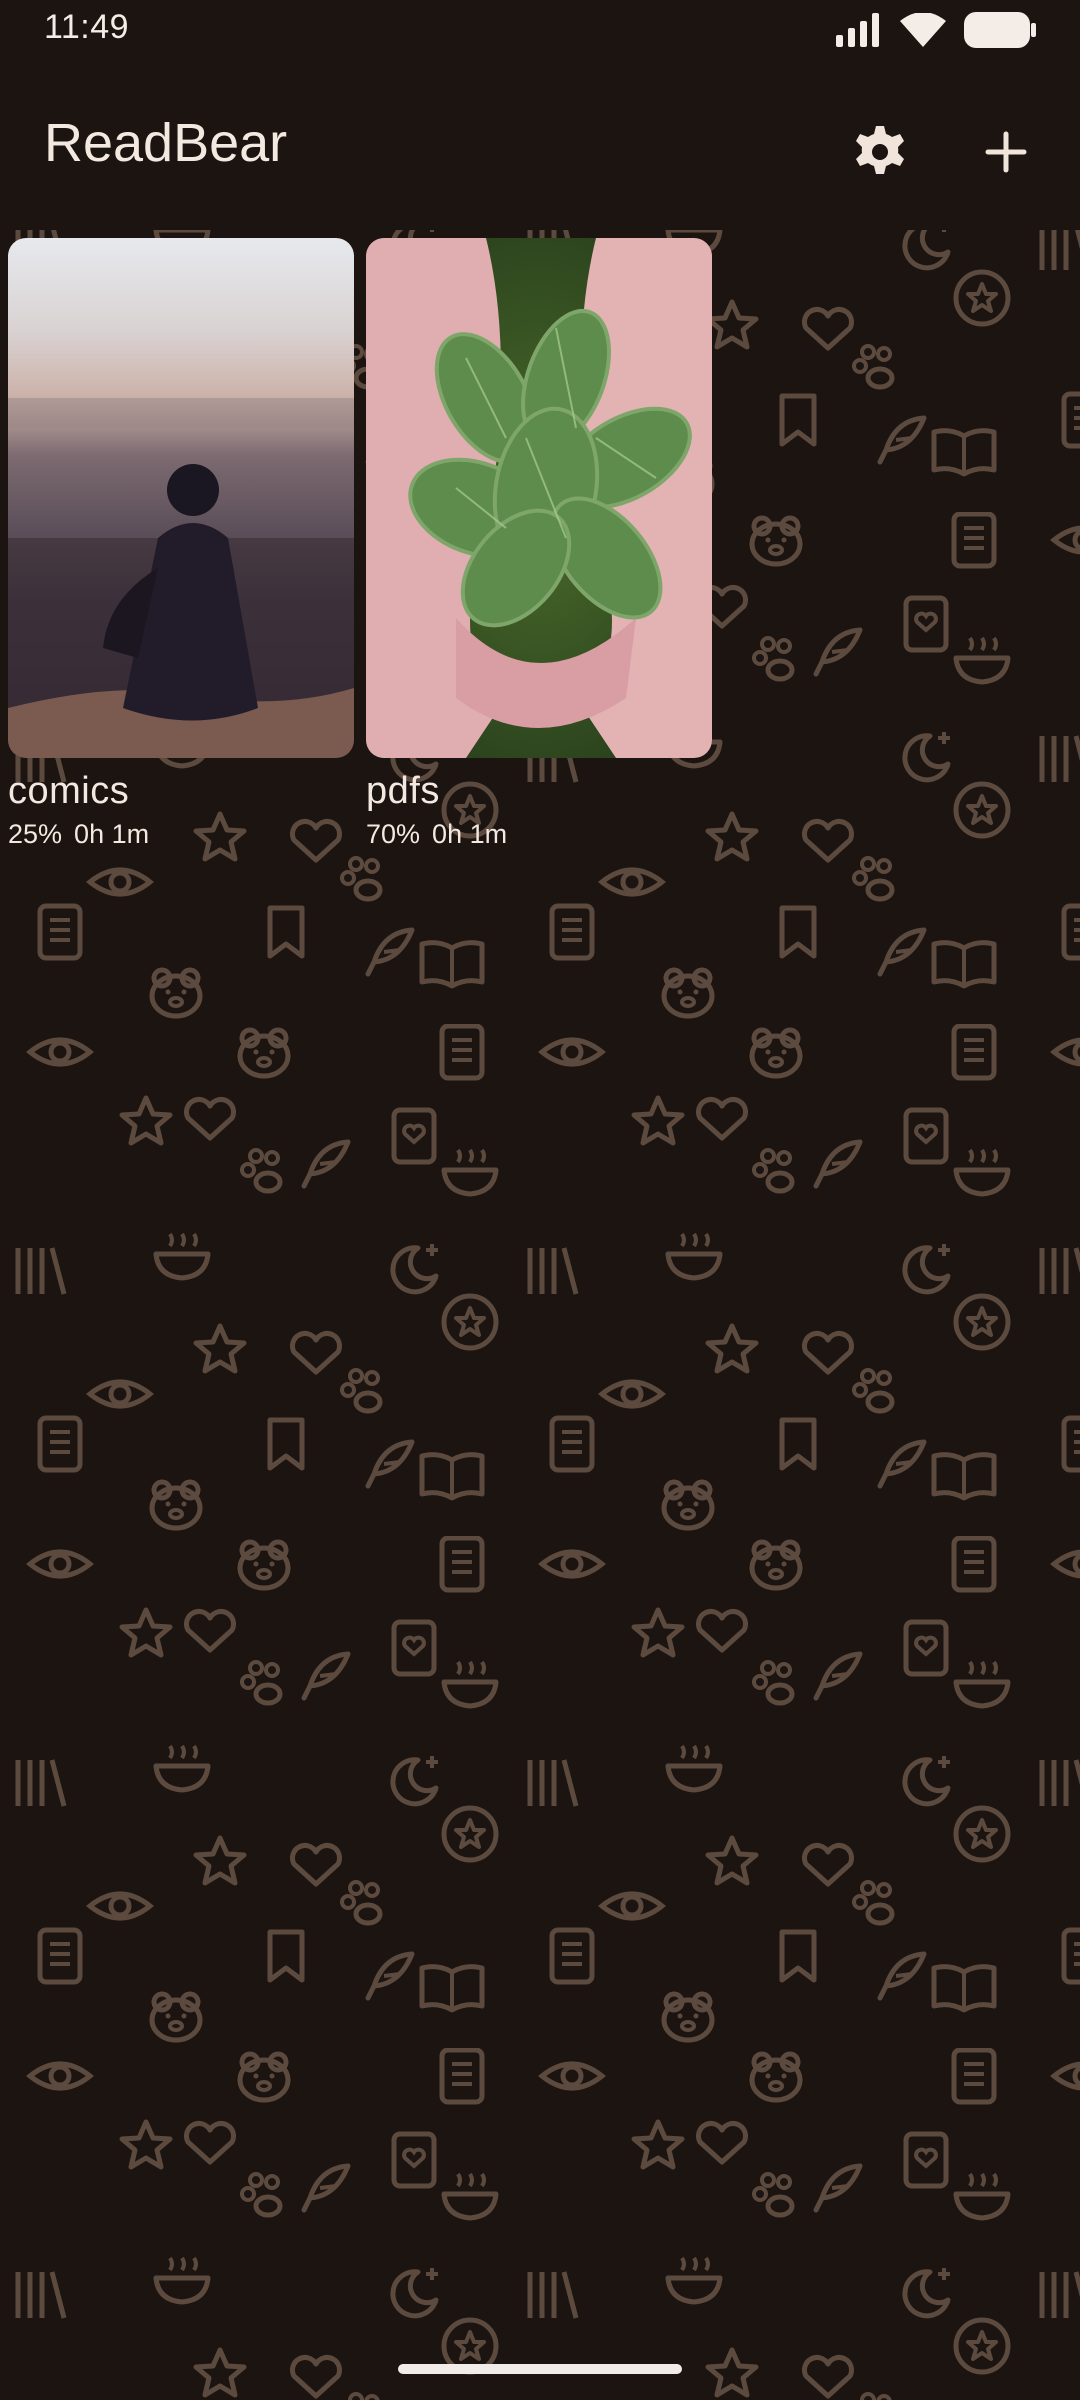 This screenshot has width=1080, height=2400. What do you see at coordinates (539, 498) in the screenshot?
I see `cover-image-pdfs` at bounding box center [539, 498].